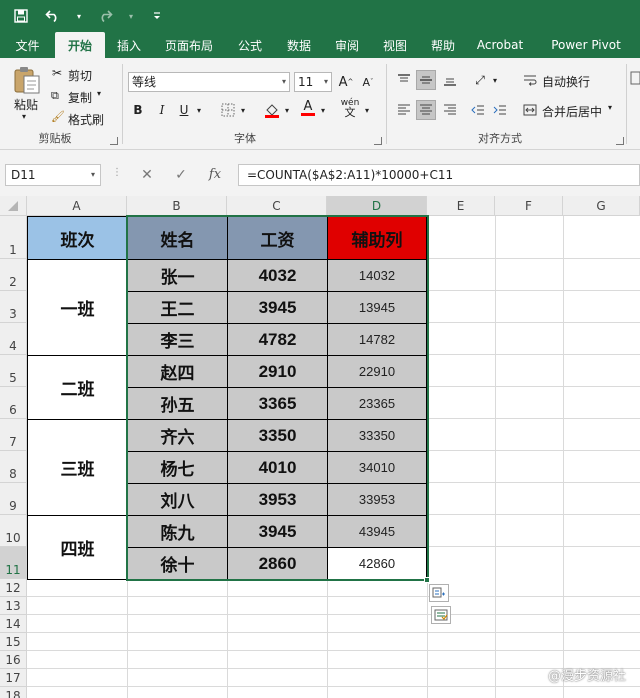 This screenshot has height=698, width=640. Describe the element at coordinates (13, 371) in the screenshot. I see `row-header: 5` at that location.